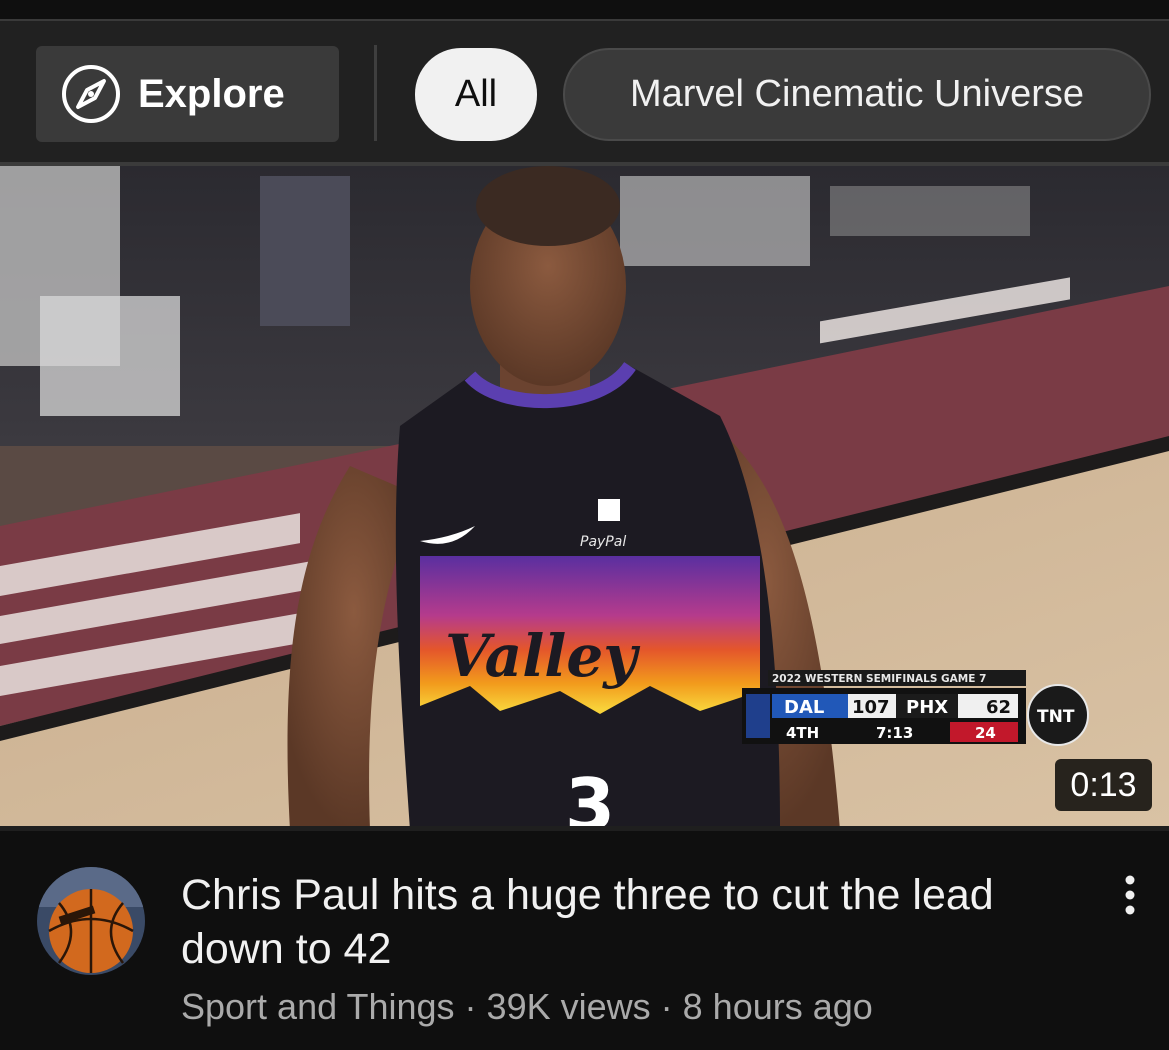  What do you see at coordinates (1103, 785) in the screenshot?
I see `duration-badge: 0:13` at bounding box center [1103, 785].